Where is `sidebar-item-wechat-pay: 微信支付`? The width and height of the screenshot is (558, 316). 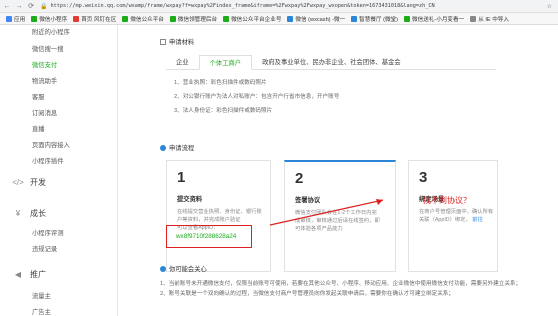 sidebar-item-wechat-pay: 微信支付 is located at coordinates (44, 64).